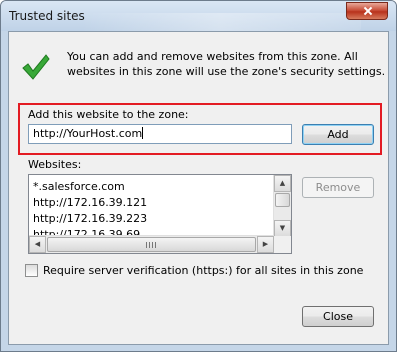 The height and width of the screenshot is (352, 397). I want to click on scroll-left-icon: ◀, so click(37, 244).